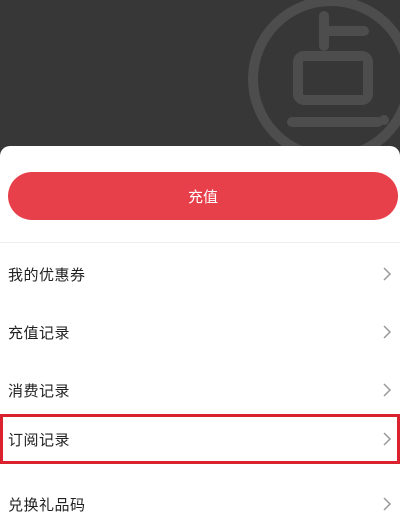 The image size is (400, 516). What do you see at coordinates (39, 390) in the screenshot?
I see `menu-item-label: 消费记录` at bounding box center [39, 390].